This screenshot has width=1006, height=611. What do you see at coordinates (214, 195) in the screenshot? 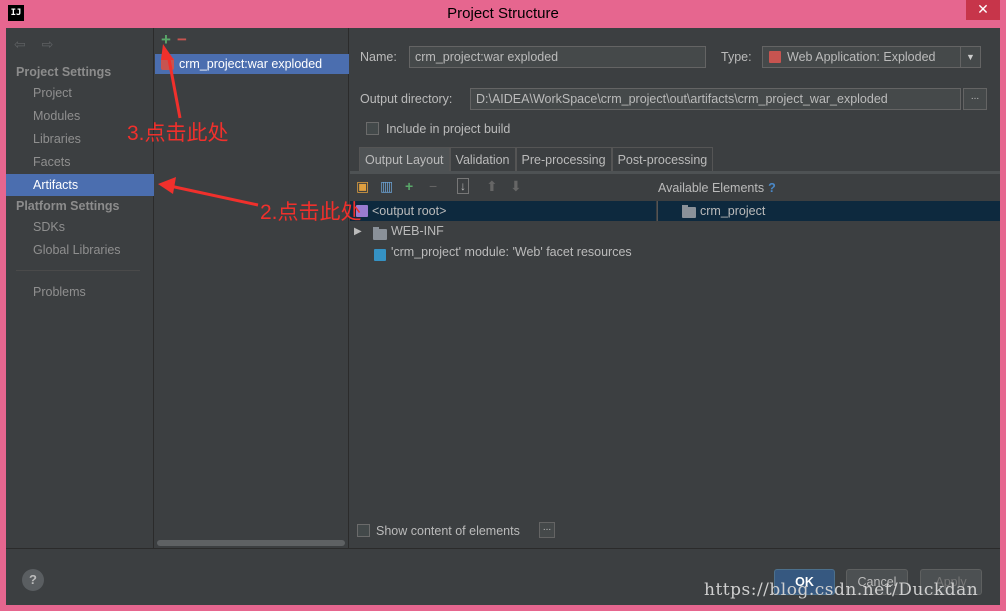
I see `arrow-step2` at bounding box center [214, 195].